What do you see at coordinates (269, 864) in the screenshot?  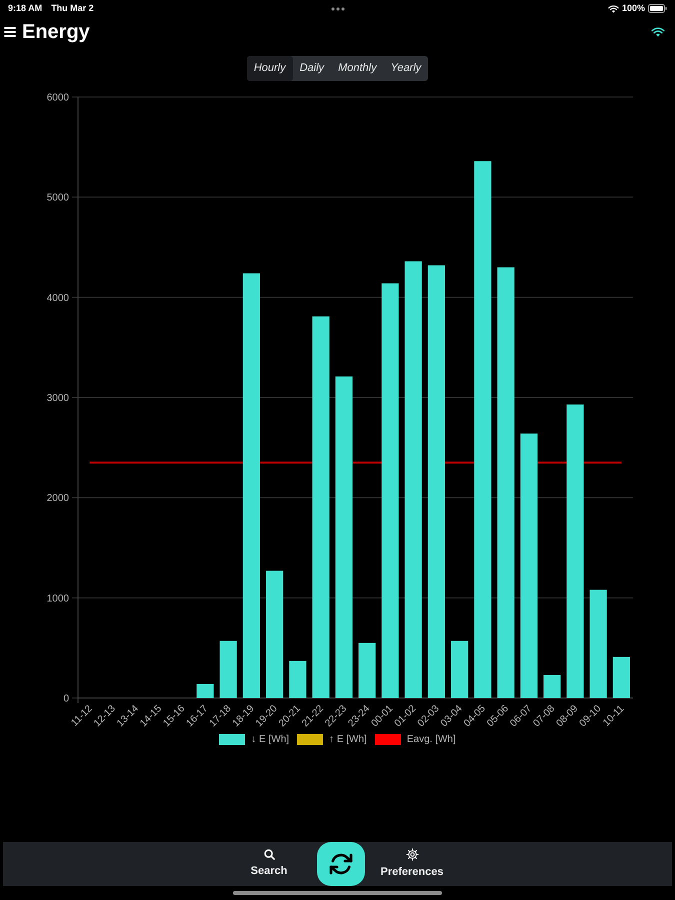 I see `search-tab: Search` at bounding box center [269, 864].